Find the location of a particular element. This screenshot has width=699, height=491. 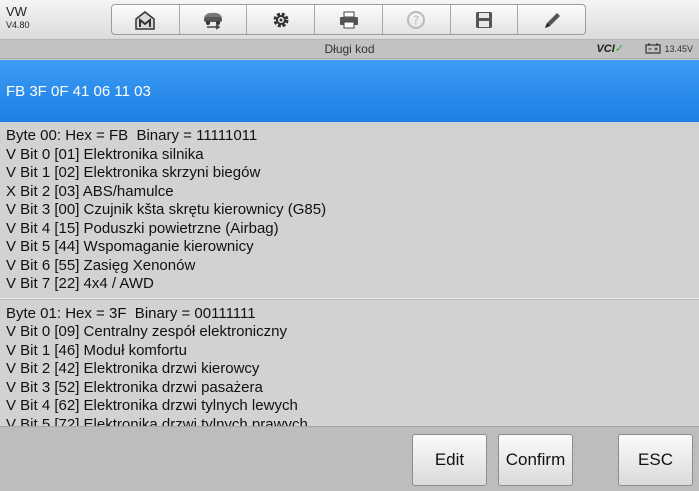

top-toolbar: VW V4.80 ? is located at coordinates (349, 20).